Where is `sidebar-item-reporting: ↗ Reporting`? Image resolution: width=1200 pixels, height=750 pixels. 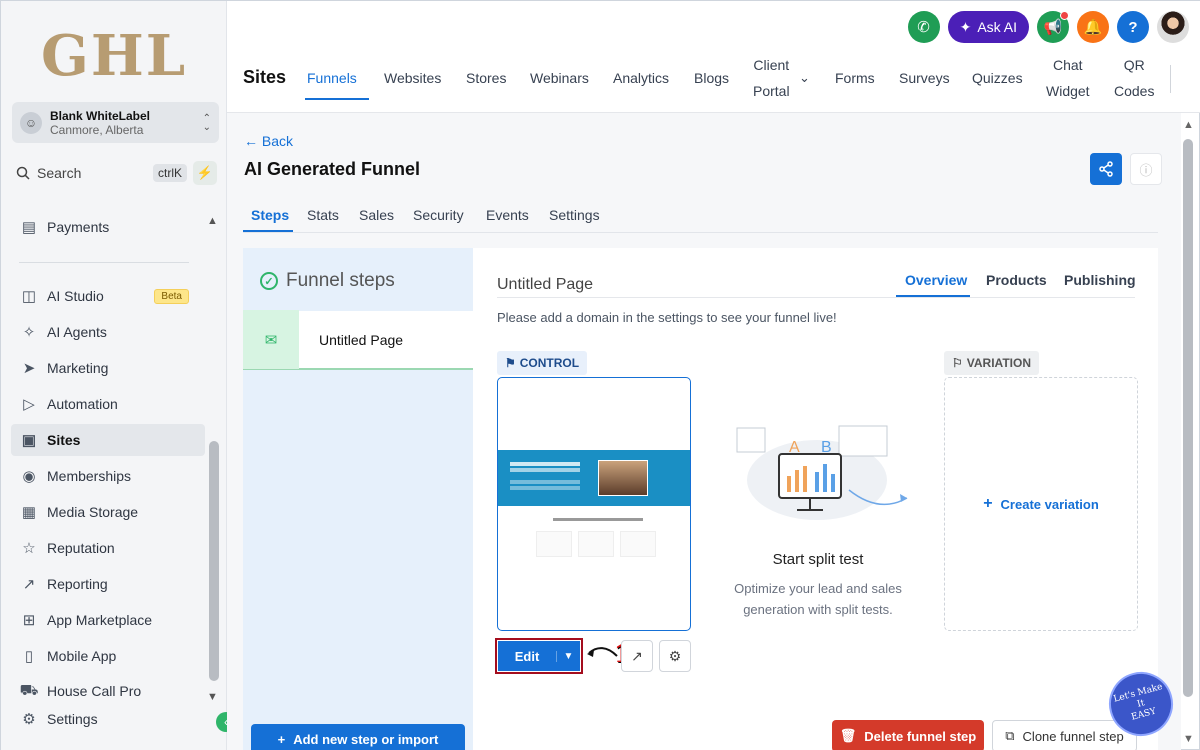
sidebar-item-reporting: ↗ Reporting is located at coordinates (112, 584).